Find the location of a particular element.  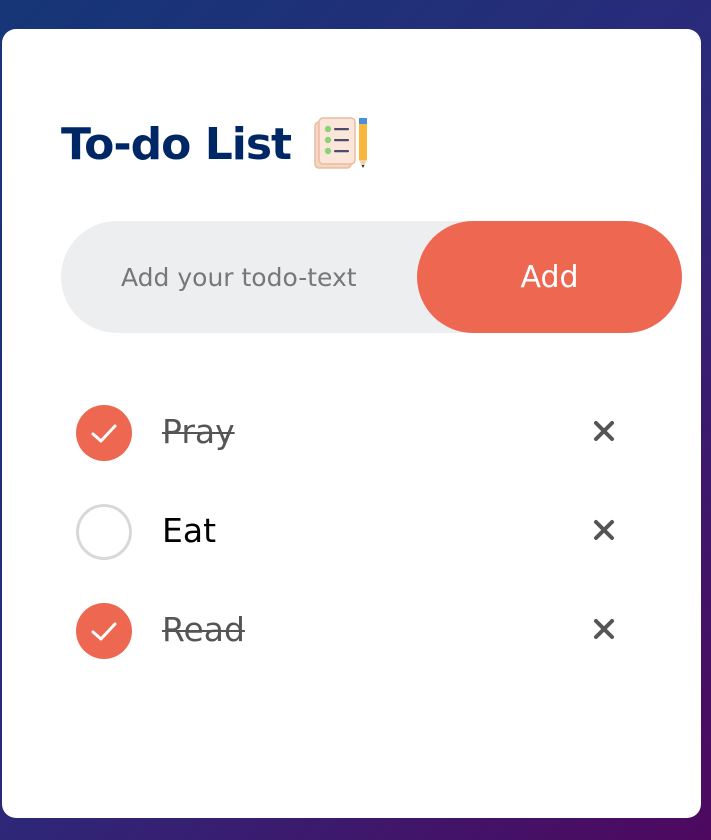

add-button: Add is located at coordinates (549, 277).